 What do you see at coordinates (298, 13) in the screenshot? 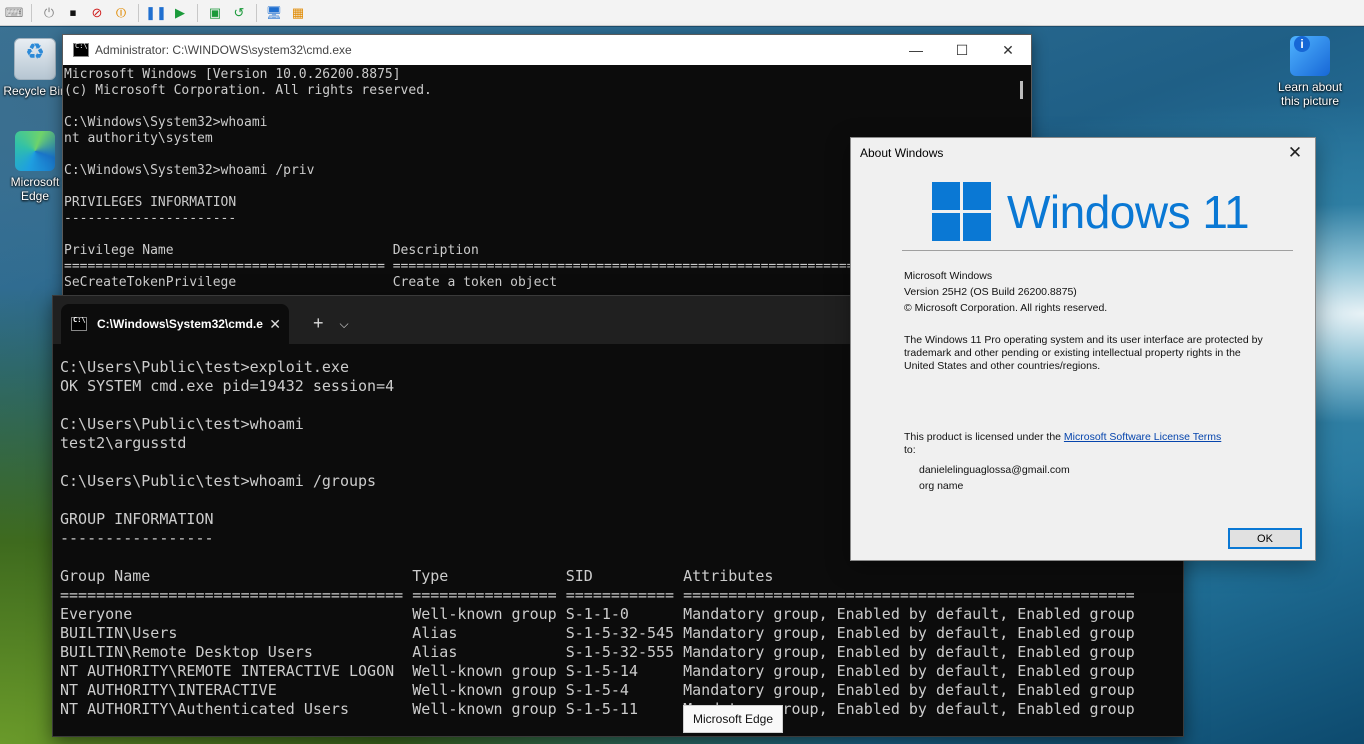
I see `share-icon: ▦` at bounding box center [298, 13].